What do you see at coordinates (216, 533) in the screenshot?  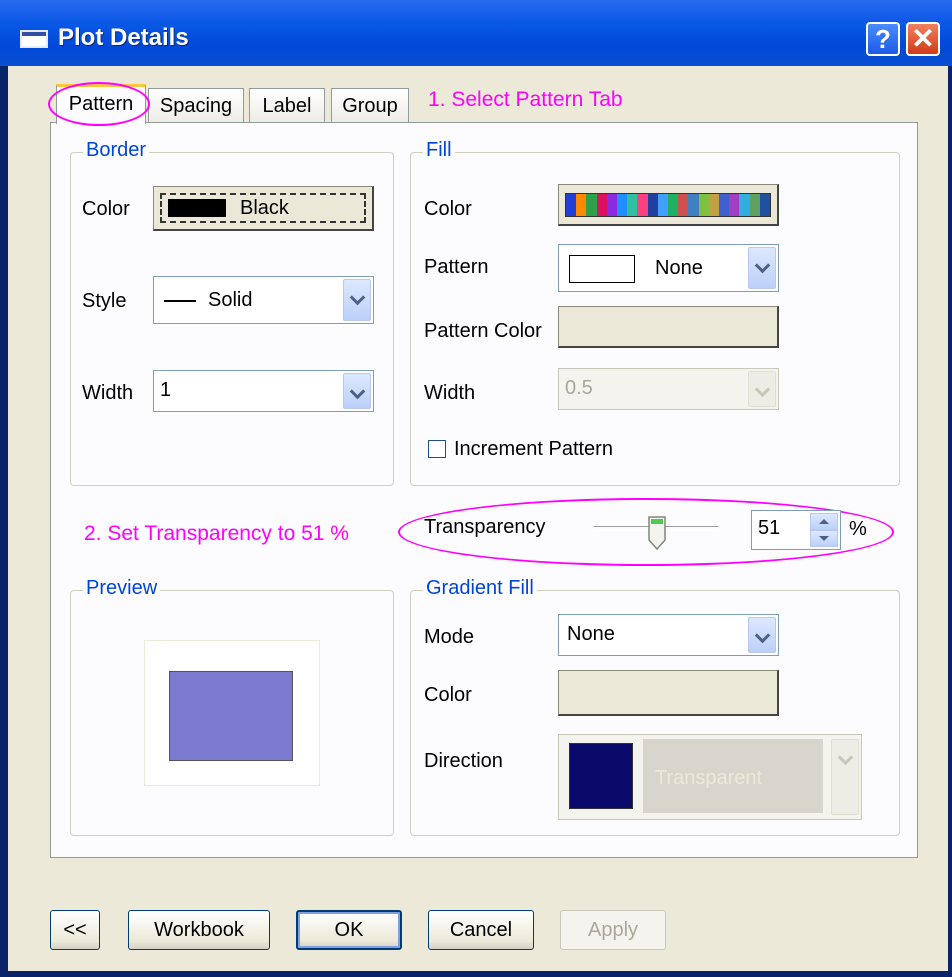 I see `step2-annotation: 2. Set Transparency to 51 %` at bounding box center [216, 533].